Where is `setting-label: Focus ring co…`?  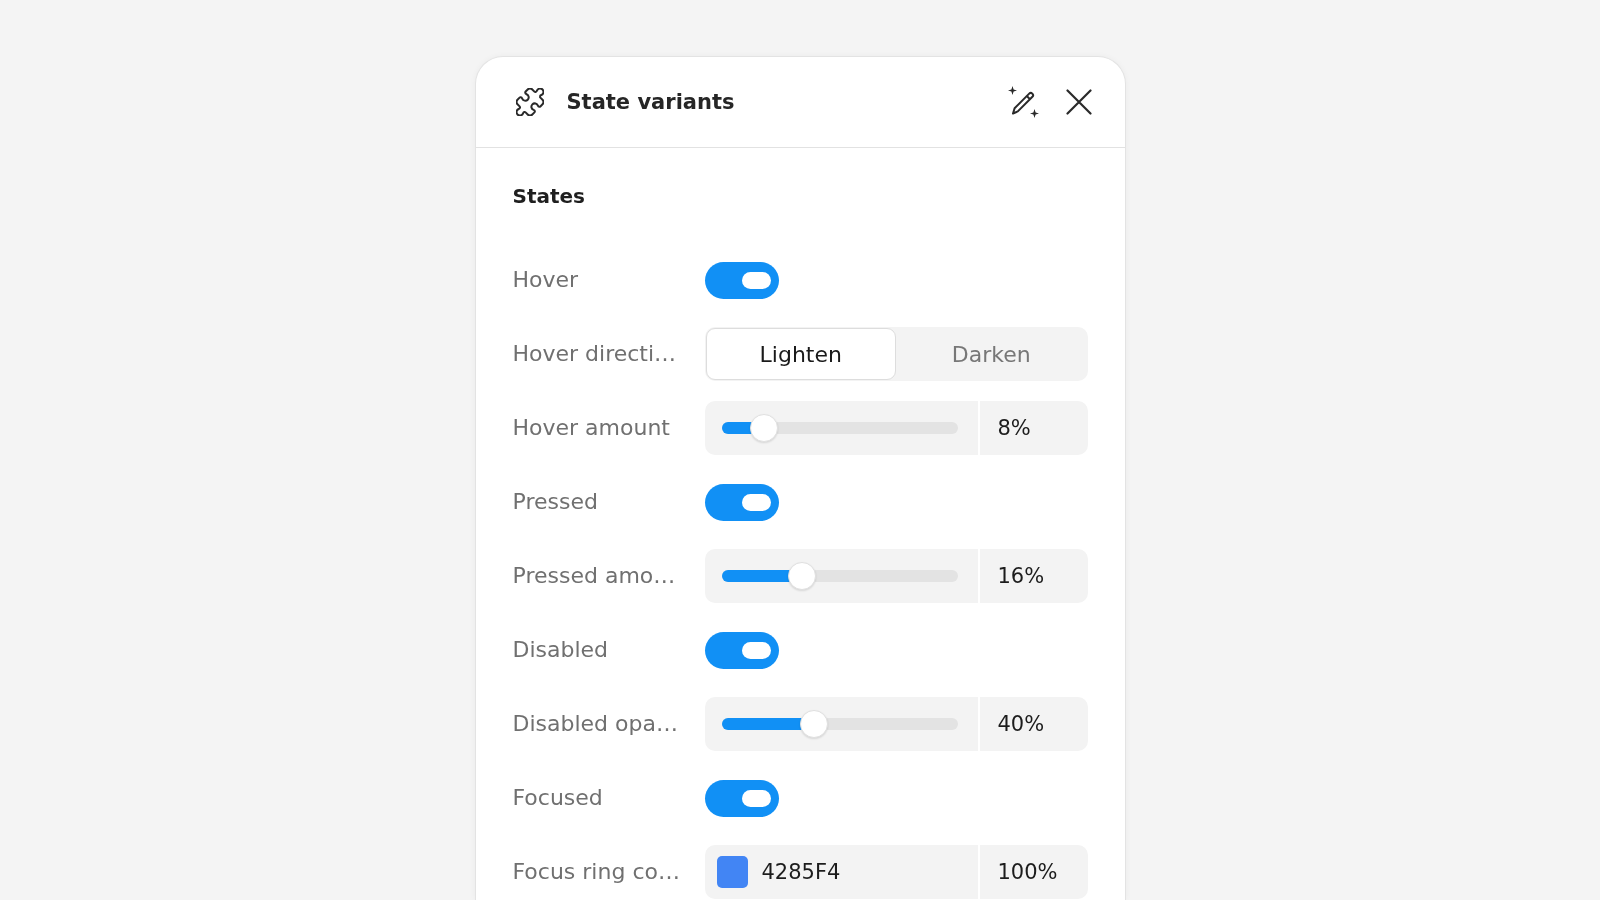
setting-label: Focus ring co… is located at coordinates (596, 872).